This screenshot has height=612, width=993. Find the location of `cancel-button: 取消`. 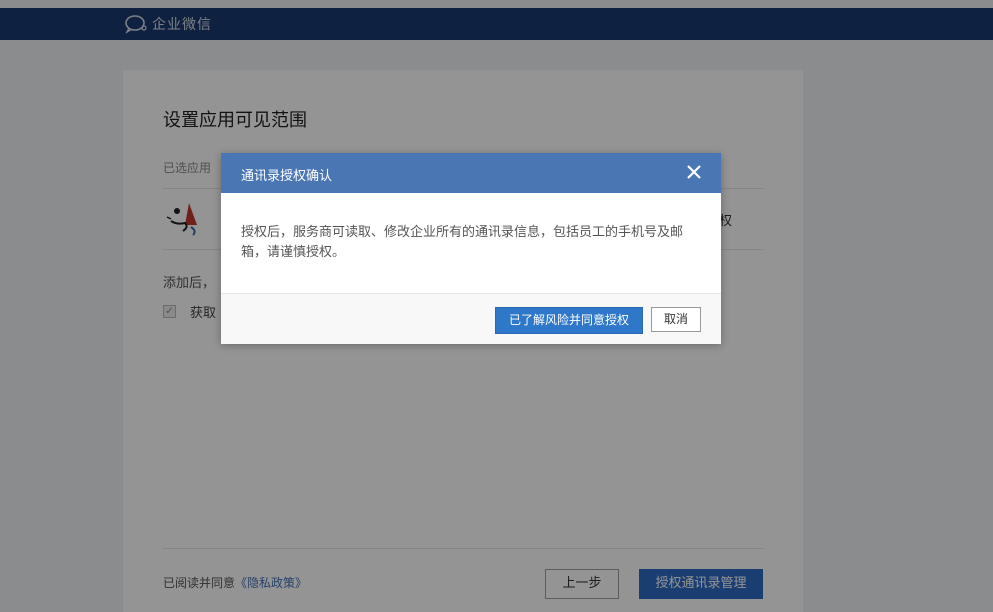

cancel-button: 取消 is located at coordinates (676, 319).